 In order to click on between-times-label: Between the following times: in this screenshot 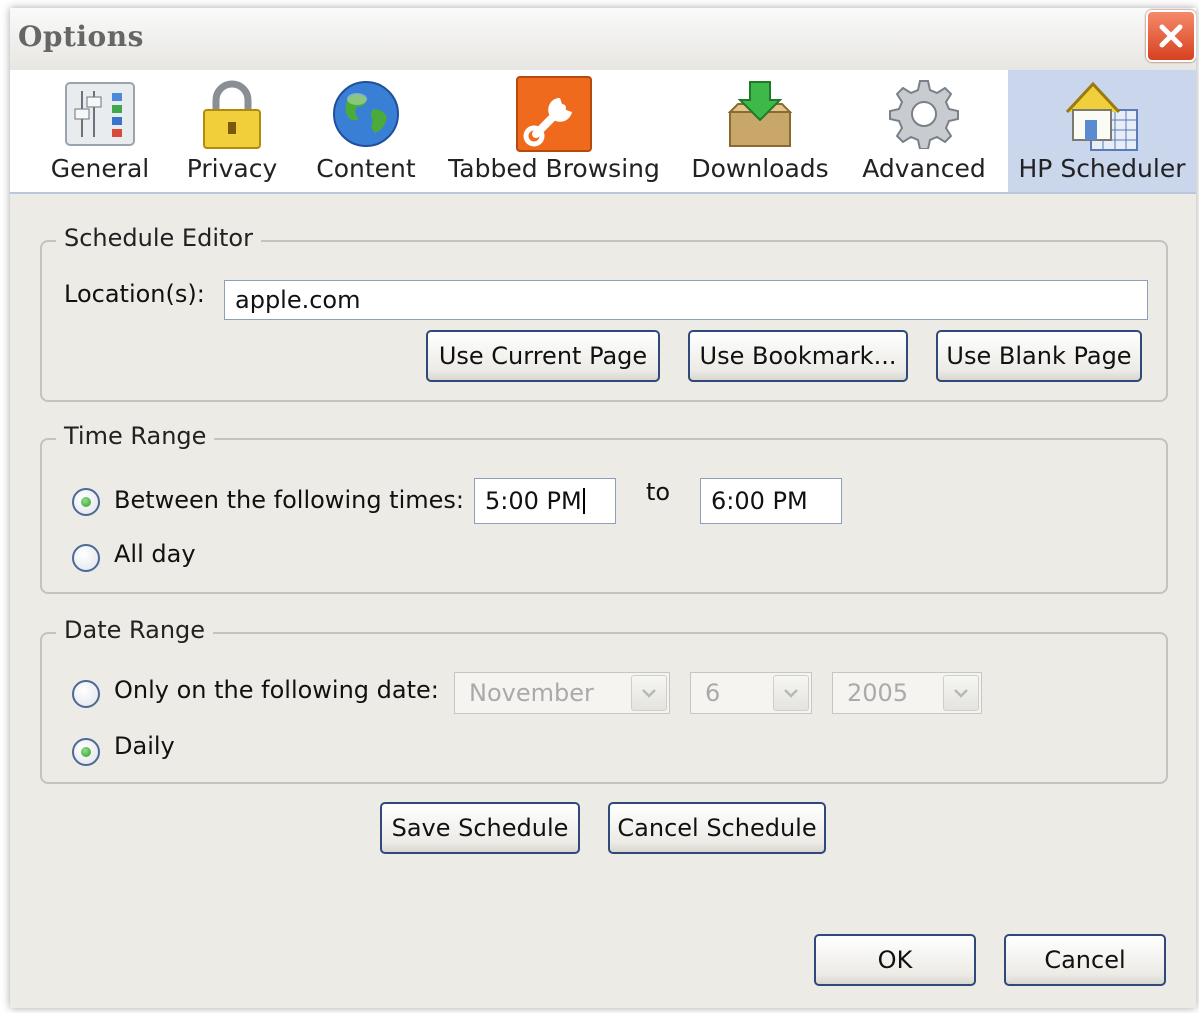, I will do `click(289, 500)`.